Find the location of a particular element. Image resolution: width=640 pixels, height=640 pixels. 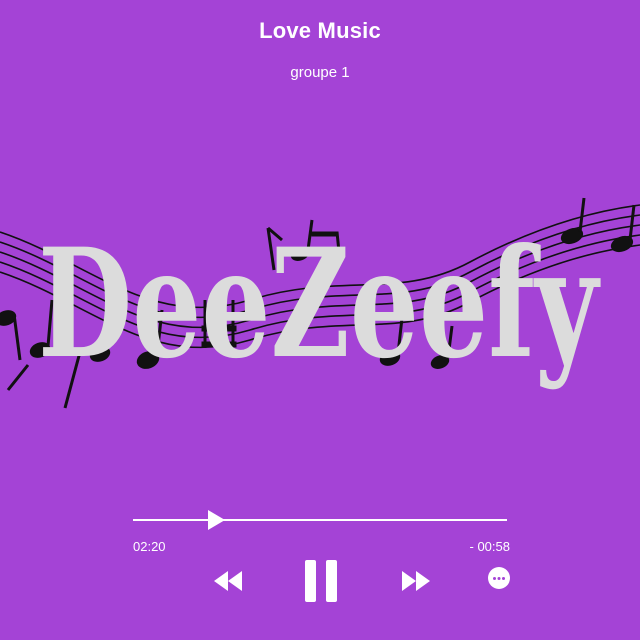

more-options-button is located at coordinates (500, 579).